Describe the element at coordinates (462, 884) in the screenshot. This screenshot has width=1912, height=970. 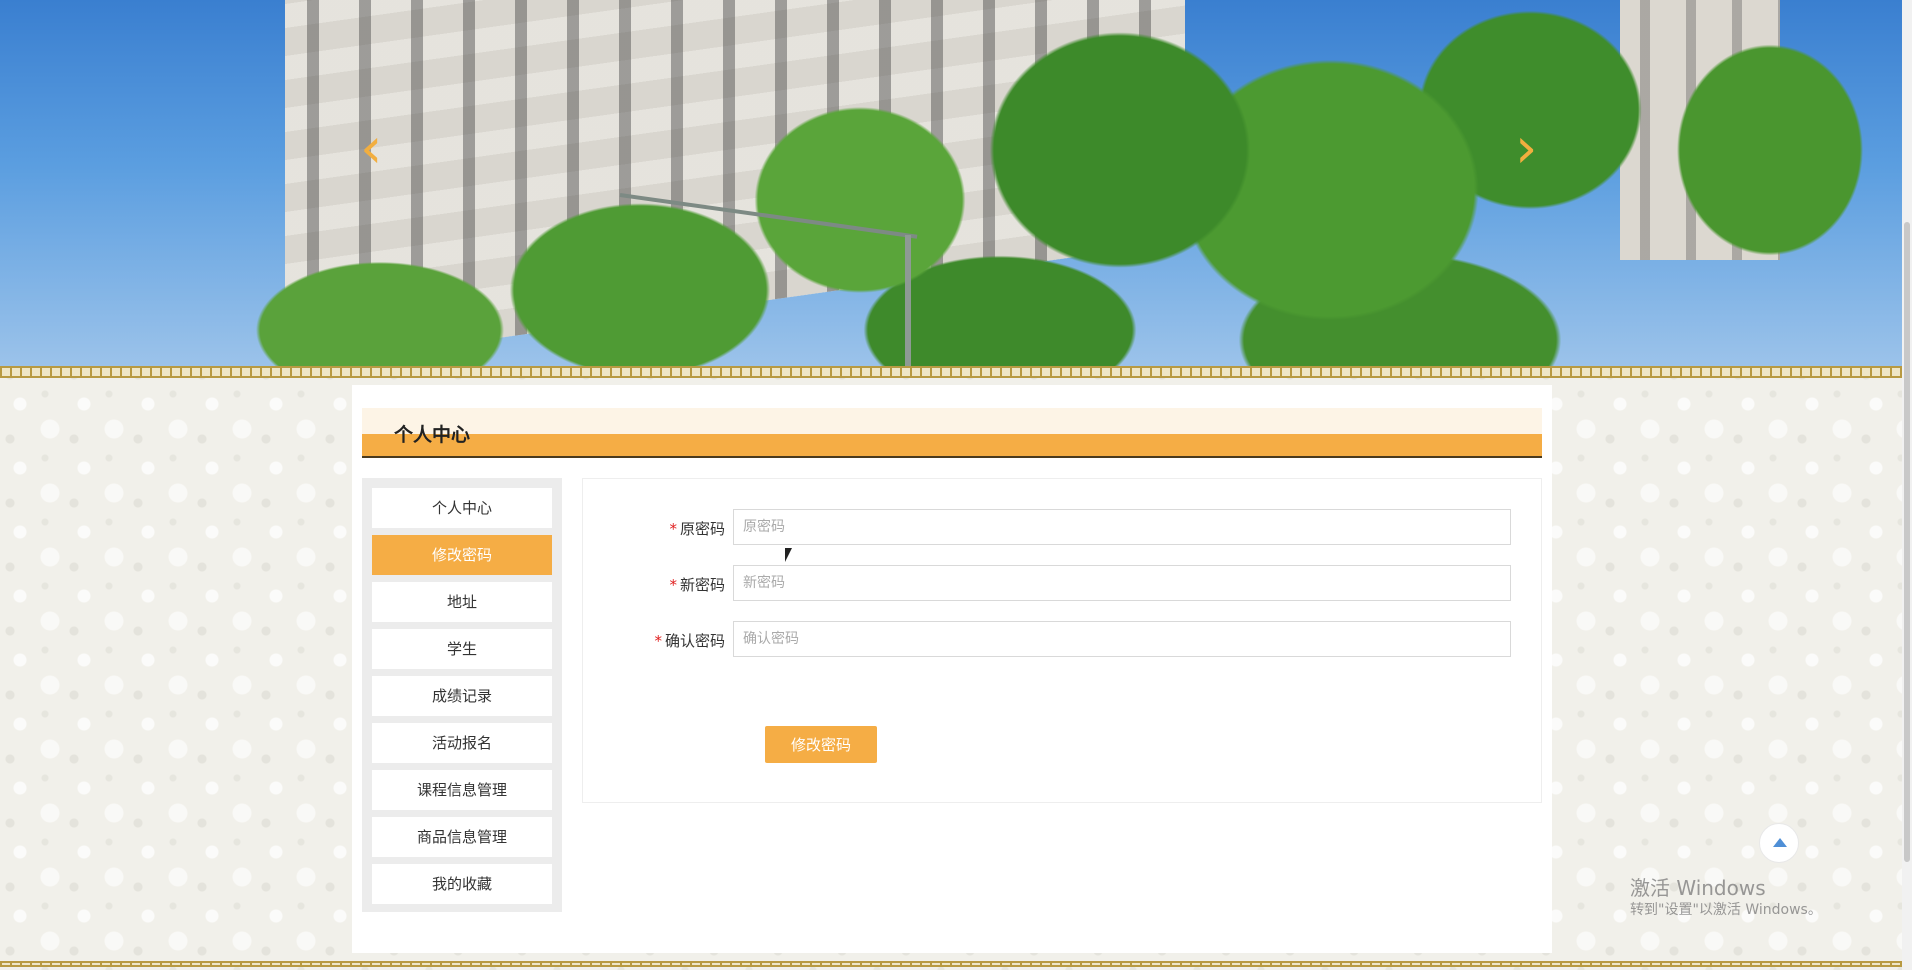
I see `sidebar-item-my-favorites: 我的收藏` at that location.